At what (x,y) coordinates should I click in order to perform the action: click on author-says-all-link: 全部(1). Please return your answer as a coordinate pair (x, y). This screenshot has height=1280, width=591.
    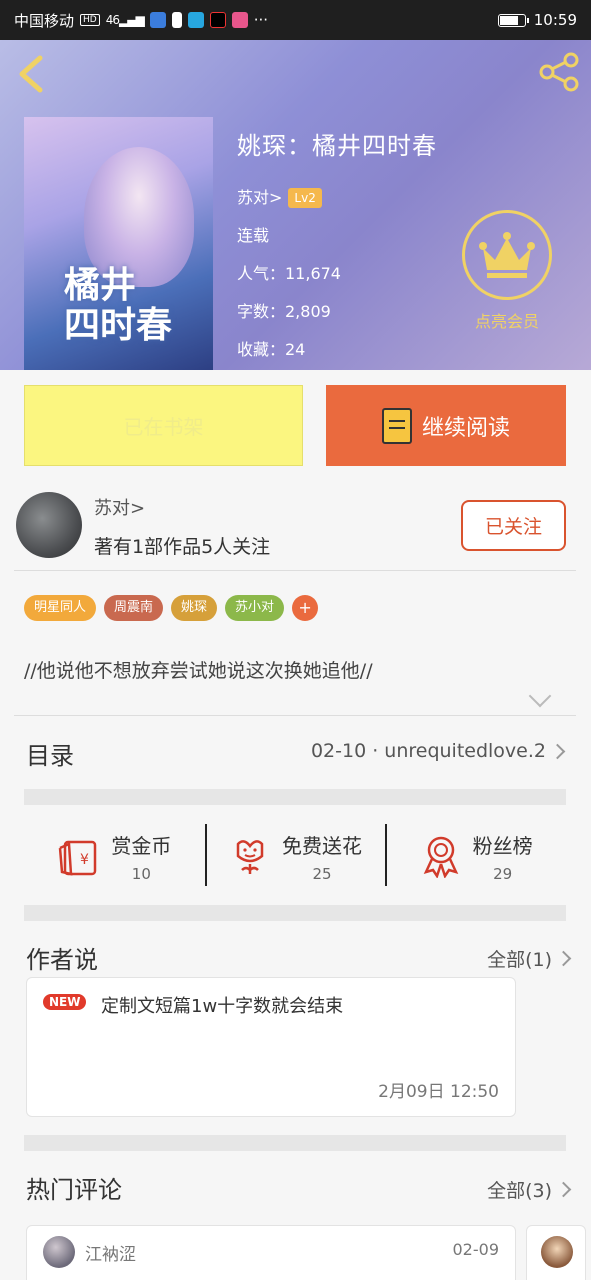
    Looking at the image, I should click on (529, 958).